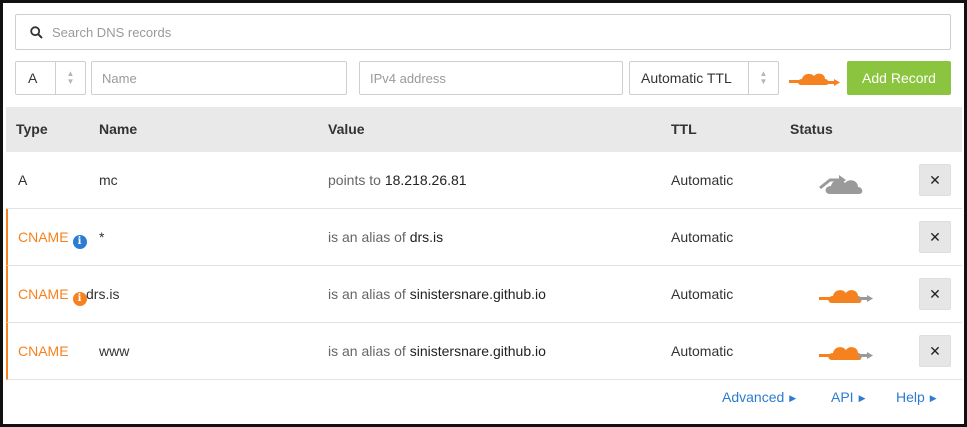 Image resolution: width=967 pixels, height=427 pixels. What do you see at coordinates (899, 78) in the screenshot?
I see `add-record-button: Add Record` at bounding box center [899, 78].